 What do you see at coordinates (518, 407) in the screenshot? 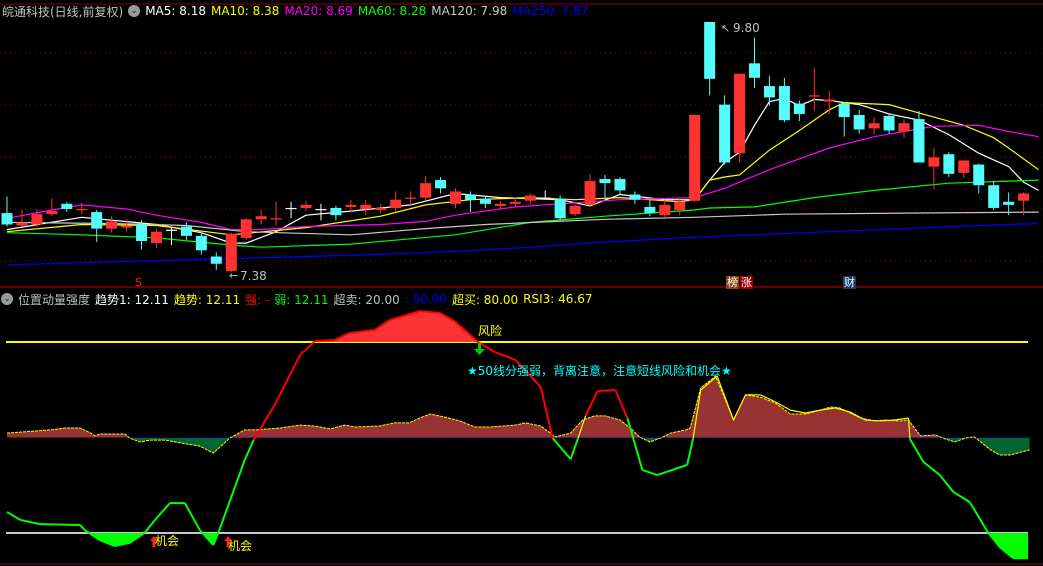
I see `rsi3-area-positive` at bounding box center [518, 407].